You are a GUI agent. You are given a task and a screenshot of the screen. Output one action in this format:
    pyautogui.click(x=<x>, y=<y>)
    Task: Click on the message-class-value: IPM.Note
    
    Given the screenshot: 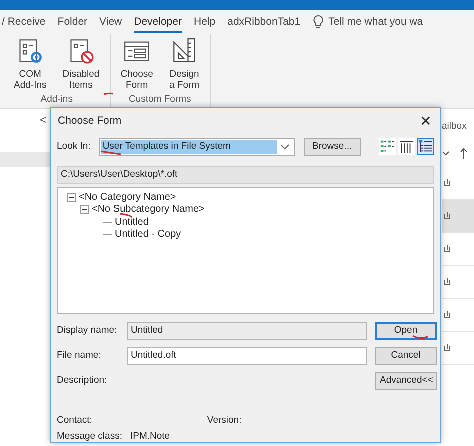 What is the action you would take?
    pyautogui.click(x=150, y=436)
    